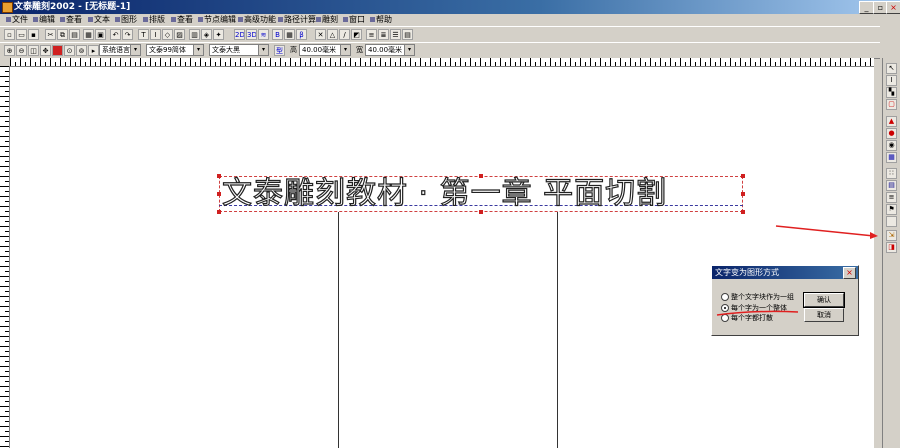 The height and width of the screenshot is (448, 900). I want to click on app-icon, so click(7, 7).